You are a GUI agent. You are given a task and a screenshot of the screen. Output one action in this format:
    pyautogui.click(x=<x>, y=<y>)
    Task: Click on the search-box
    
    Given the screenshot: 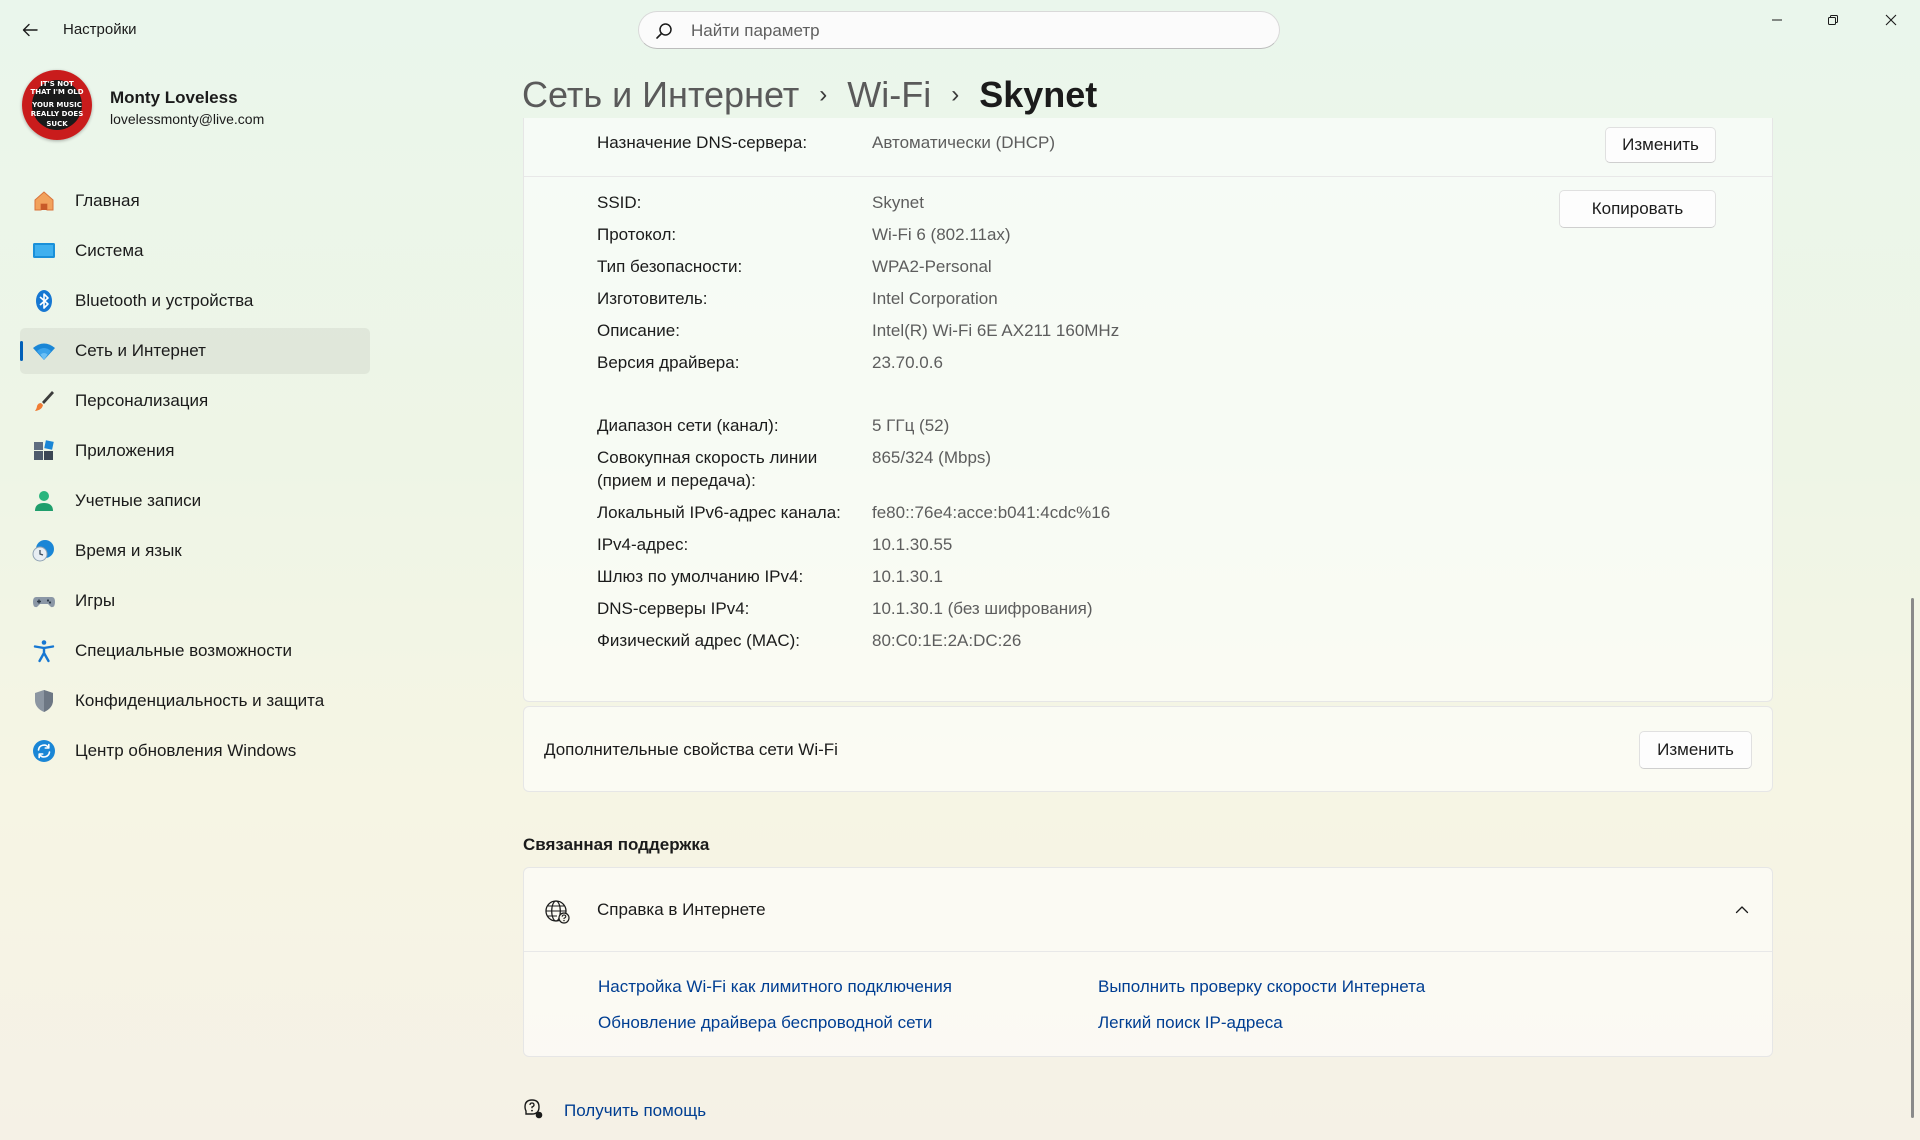 What is the action you would take?
    pyautogui.click(x=959, y=30)
    